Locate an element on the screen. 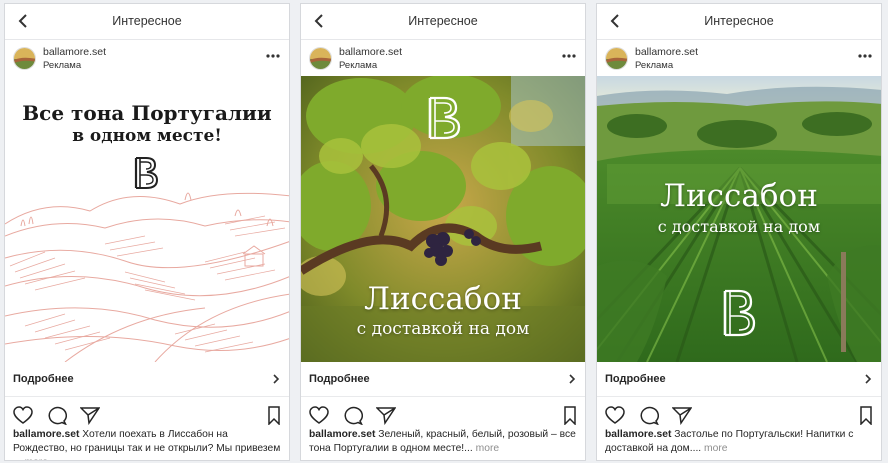 The image size is (888, 463). landscape-sketch is located at coordinates (147, 277).